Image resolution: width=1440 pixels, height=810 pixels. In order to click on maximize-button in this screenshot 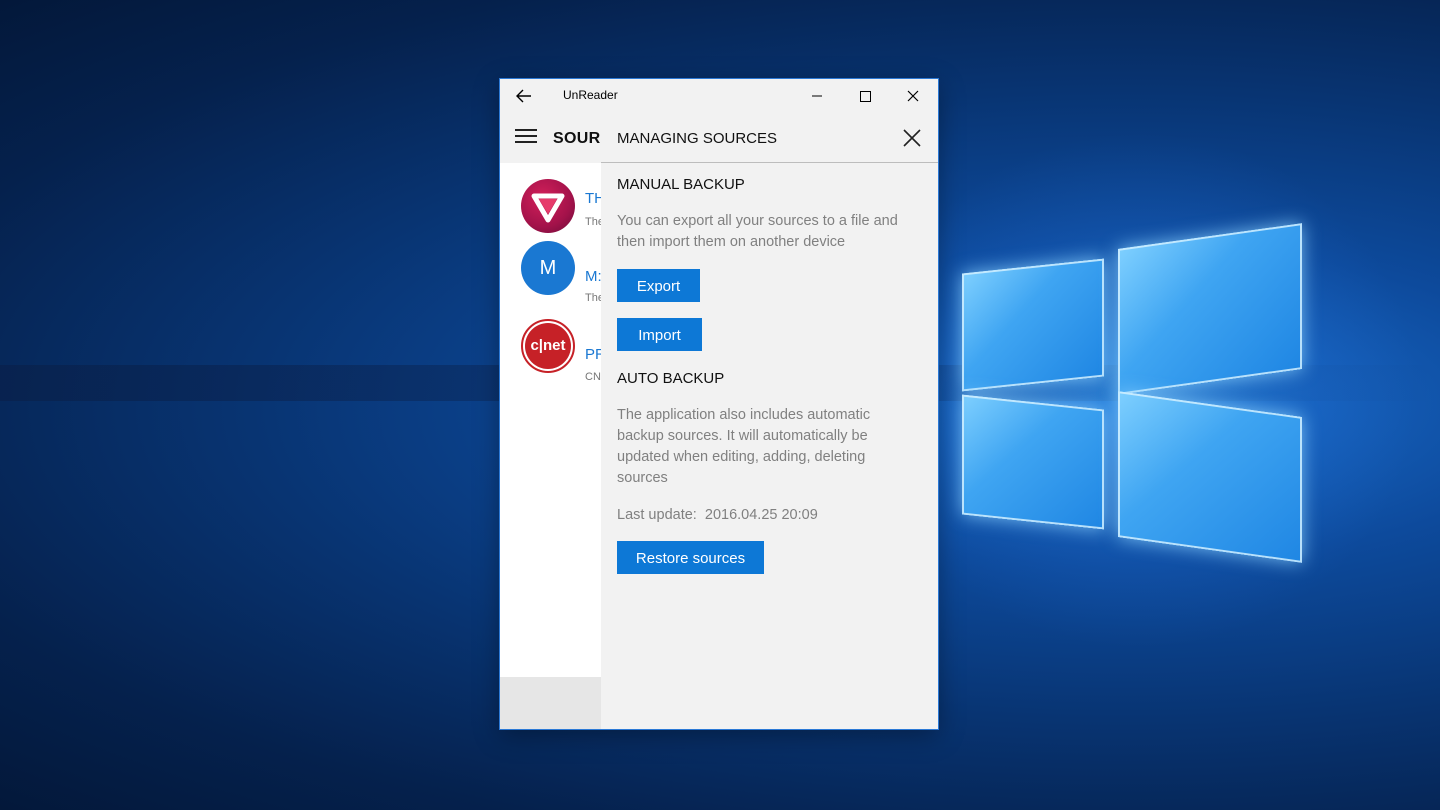, I will do `click(865, 95)`.